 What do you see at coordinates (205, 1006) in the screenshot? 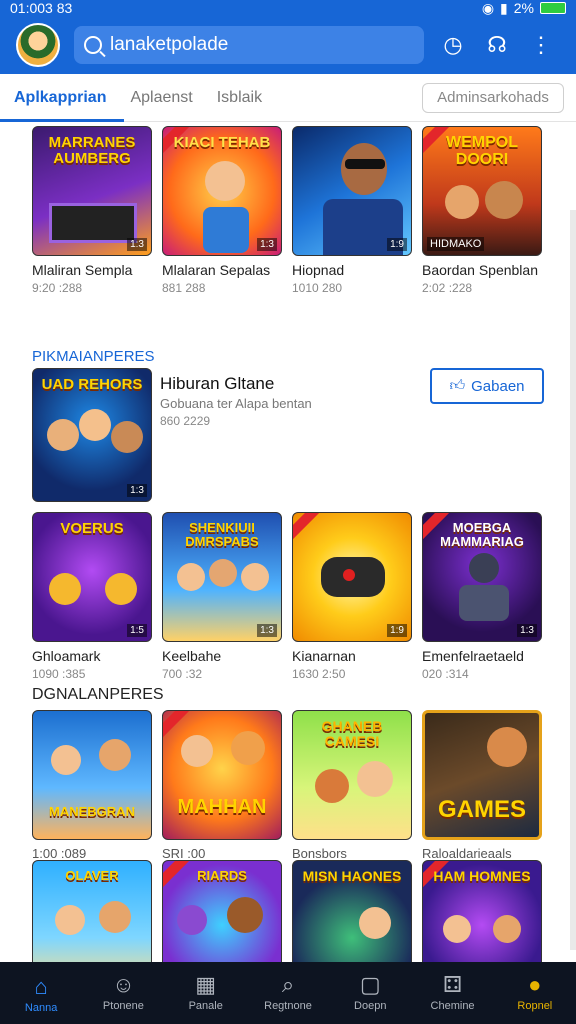
I see `nav-label: Panale` at bounding box center [205, 1006].